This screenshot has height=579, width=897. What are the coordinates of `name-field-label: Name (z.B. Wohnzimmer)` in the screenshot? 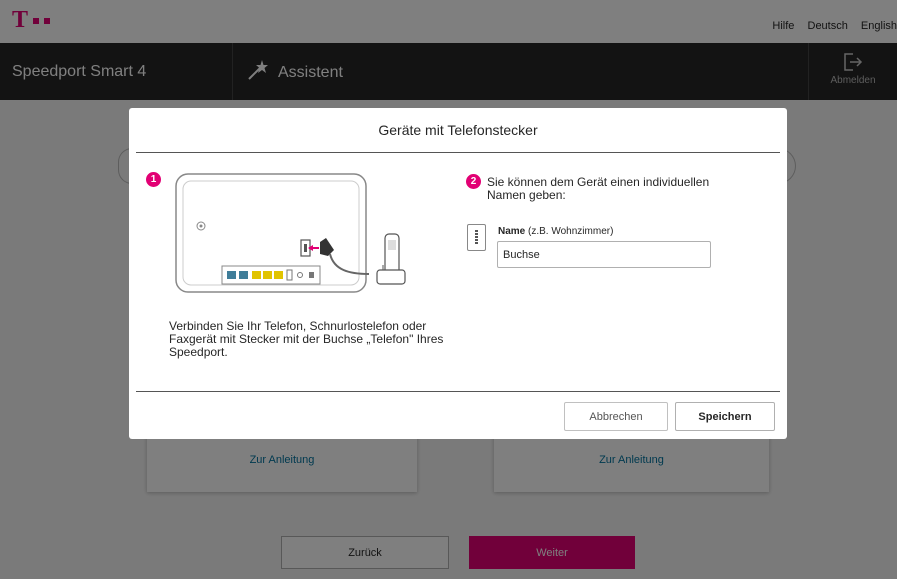 It's located at (555, 231).